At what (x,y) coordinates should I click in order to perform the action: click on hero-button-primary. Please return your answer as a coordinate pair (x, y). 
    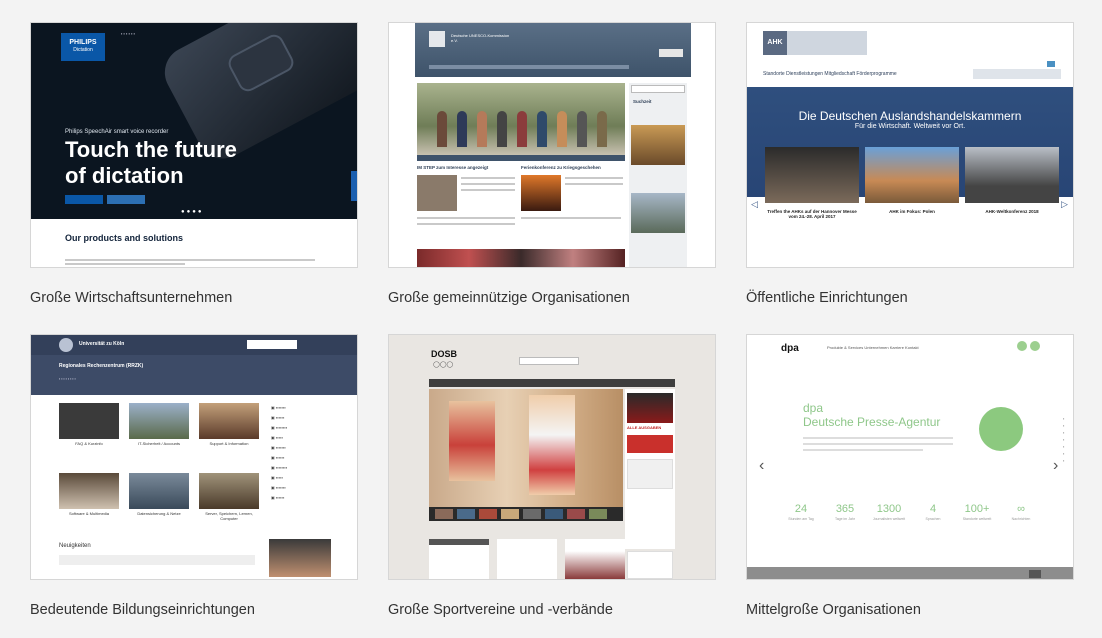
    Looking at the image, I should click on (84, 199).